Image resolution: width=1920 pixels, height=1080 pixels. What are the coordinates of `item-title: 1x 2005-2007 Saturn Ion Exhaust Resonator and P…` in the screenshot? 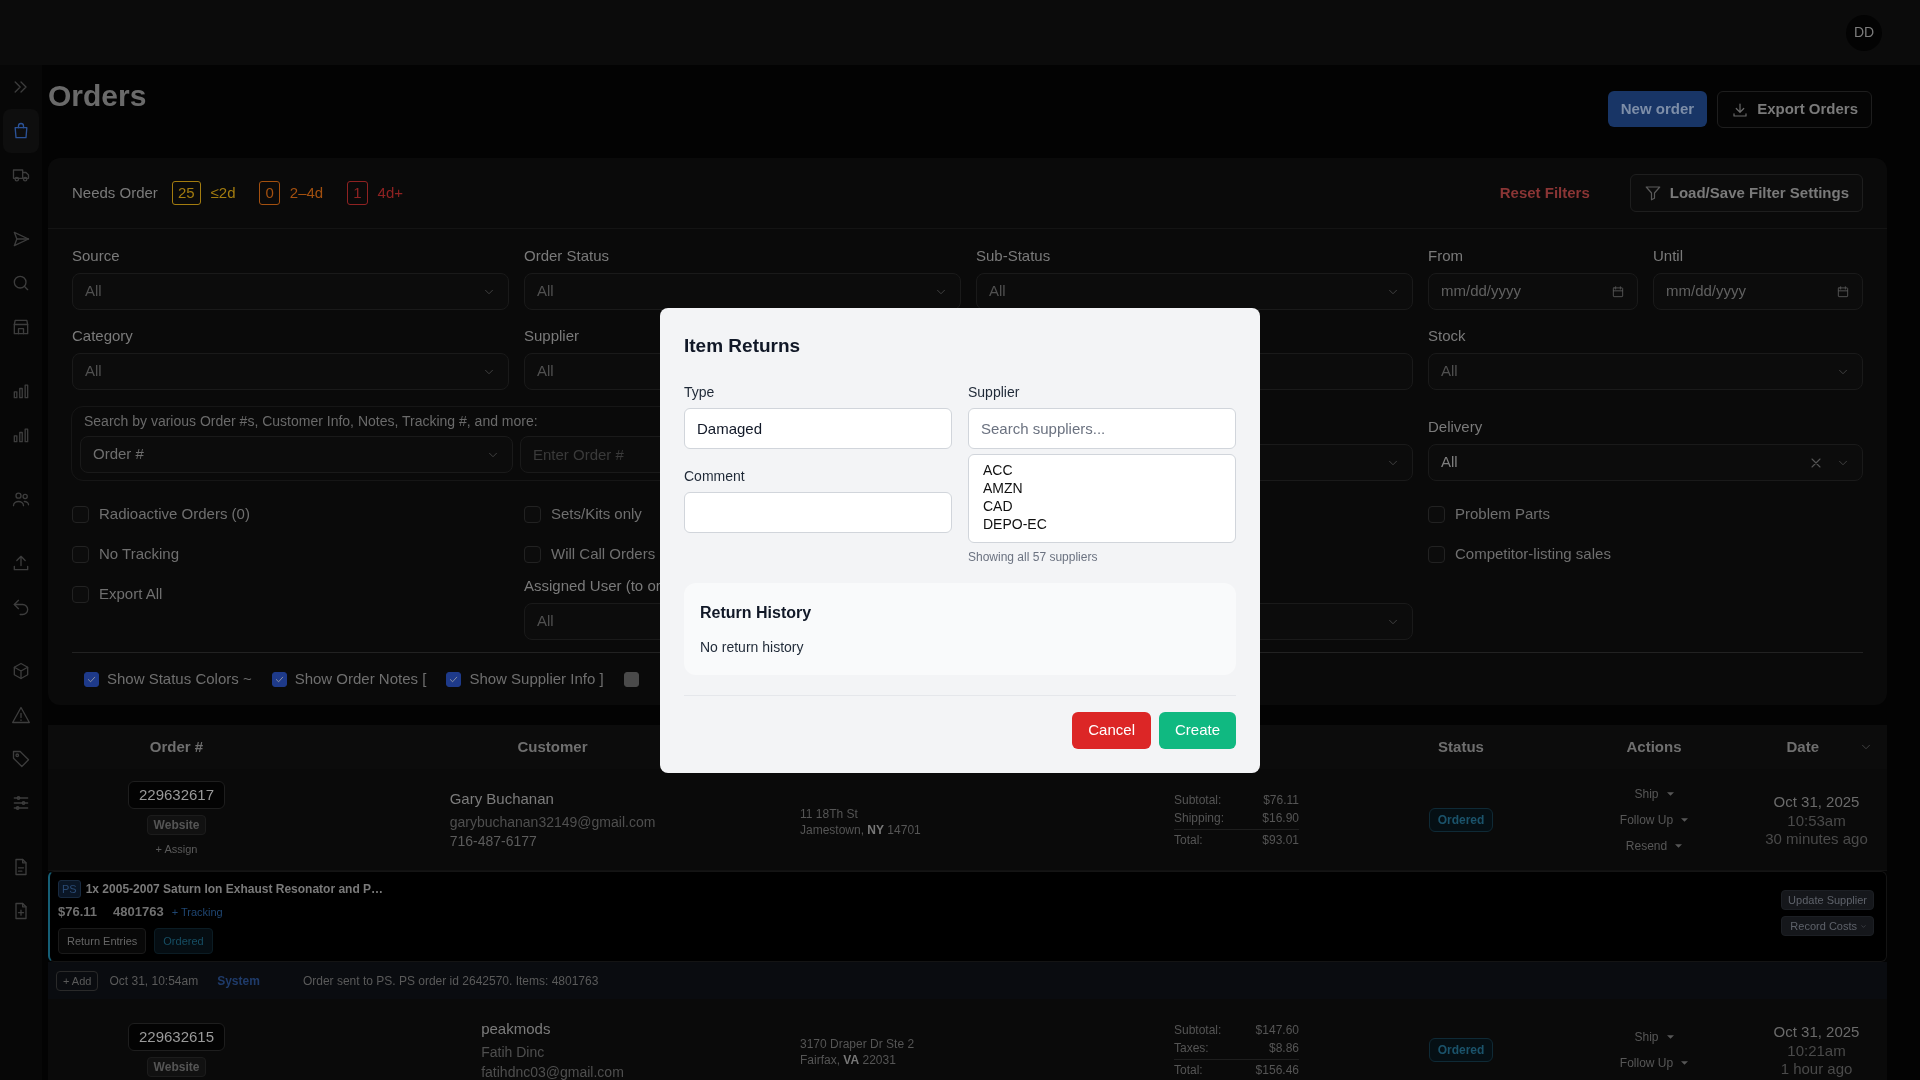 It's located at (234, 889).